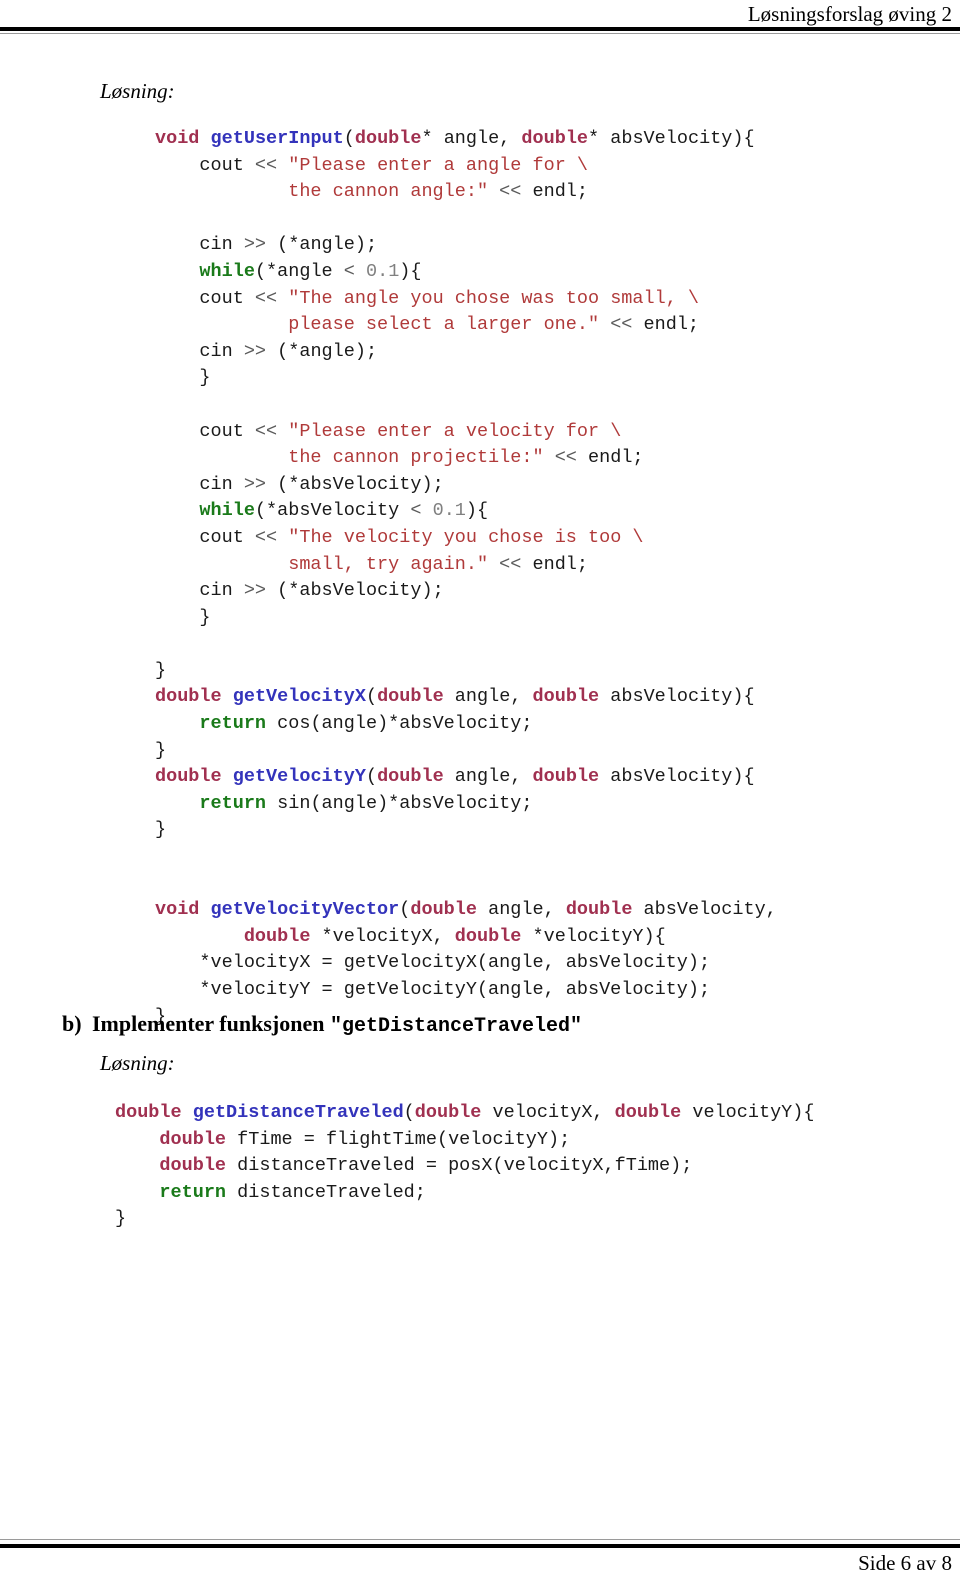  What do you see at coordinates (677, 697) in the screenshot?
I see `code-token-plain: absVelocity){` at bounding box center [677, 697].